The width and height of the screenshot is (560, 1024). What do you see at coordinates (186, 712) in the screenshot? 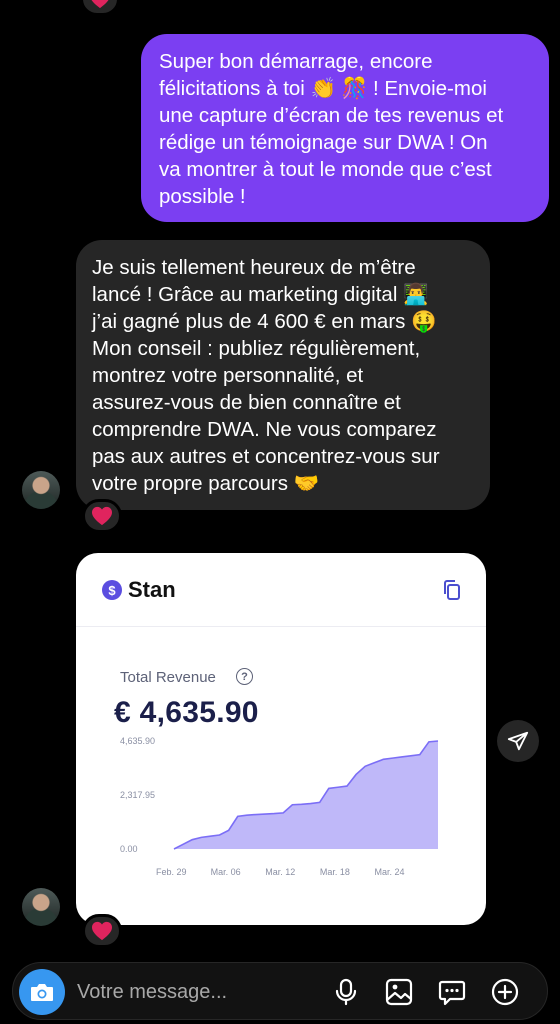
I see `revenue-value: € 4,635.90` at bounding box center [186, 712].